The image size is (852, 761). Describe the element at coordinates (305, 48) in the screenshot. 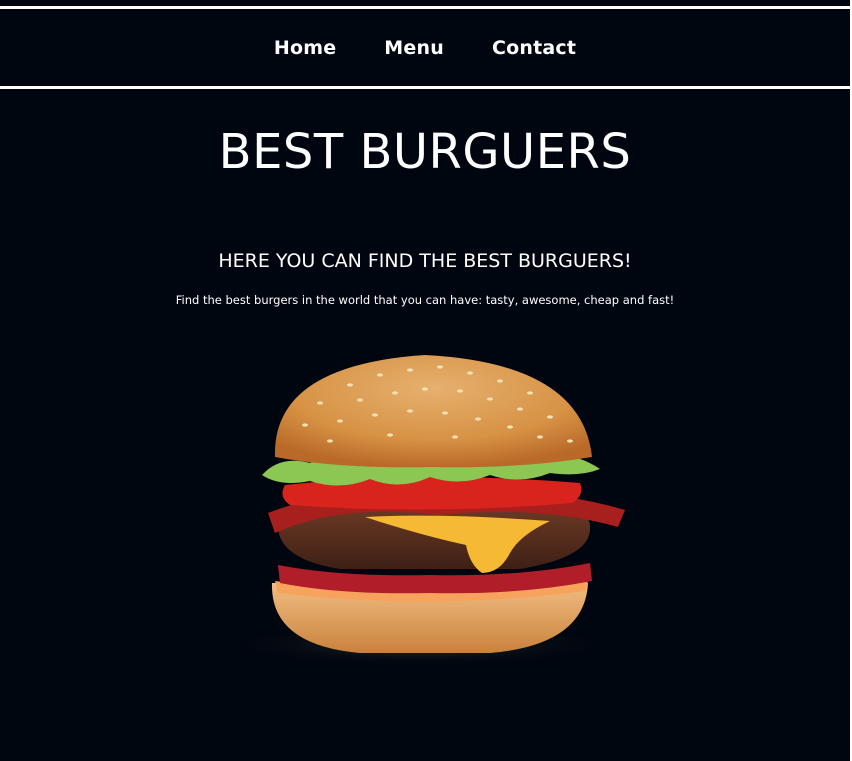

I see `nav-home-link: Home` at that location.